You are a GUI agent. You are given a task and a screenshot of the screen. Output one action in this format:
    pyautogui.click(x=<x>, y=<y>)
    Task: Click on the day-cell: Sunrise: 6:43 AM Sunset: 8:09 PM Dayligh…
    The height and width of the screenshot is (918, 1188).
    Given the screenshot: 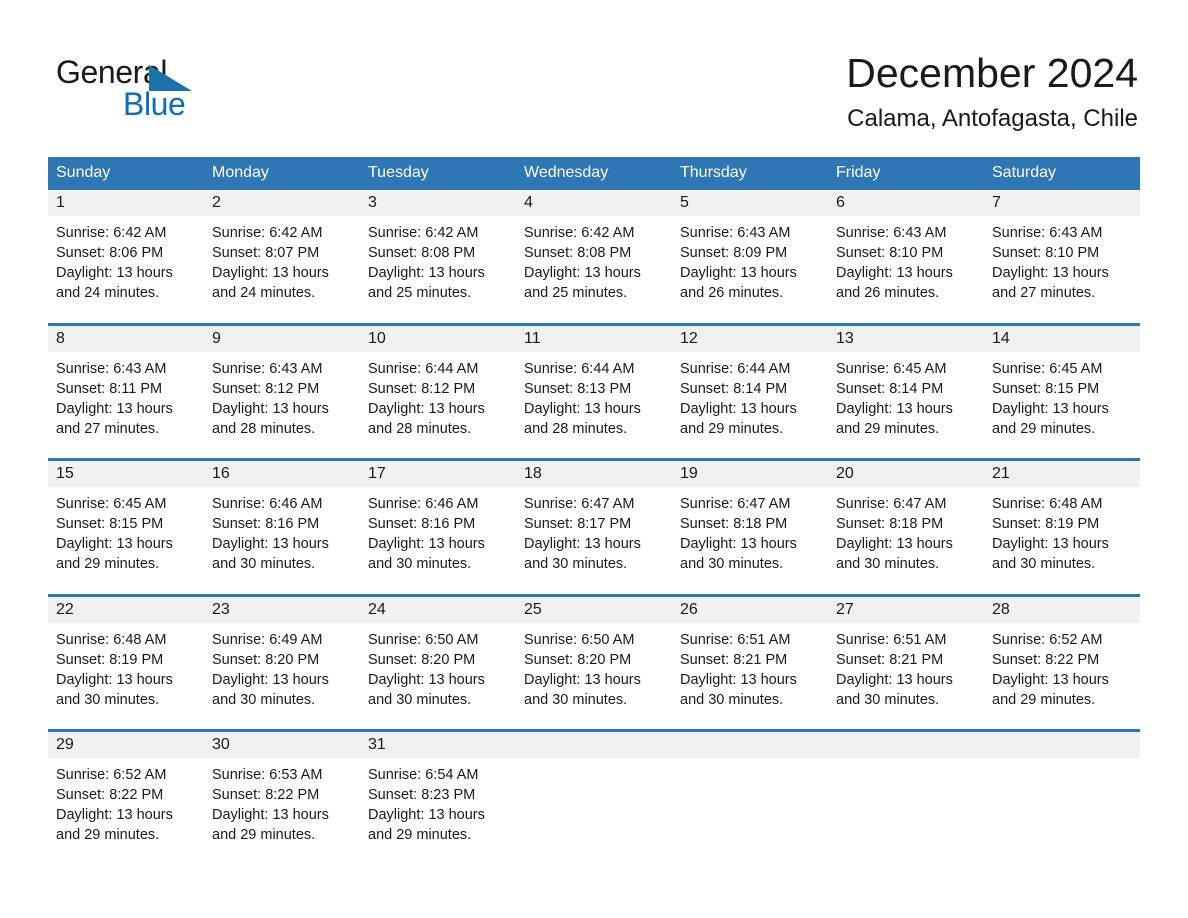 What is the action you would take?
    pyautogui.click(x=750, y=270)
    